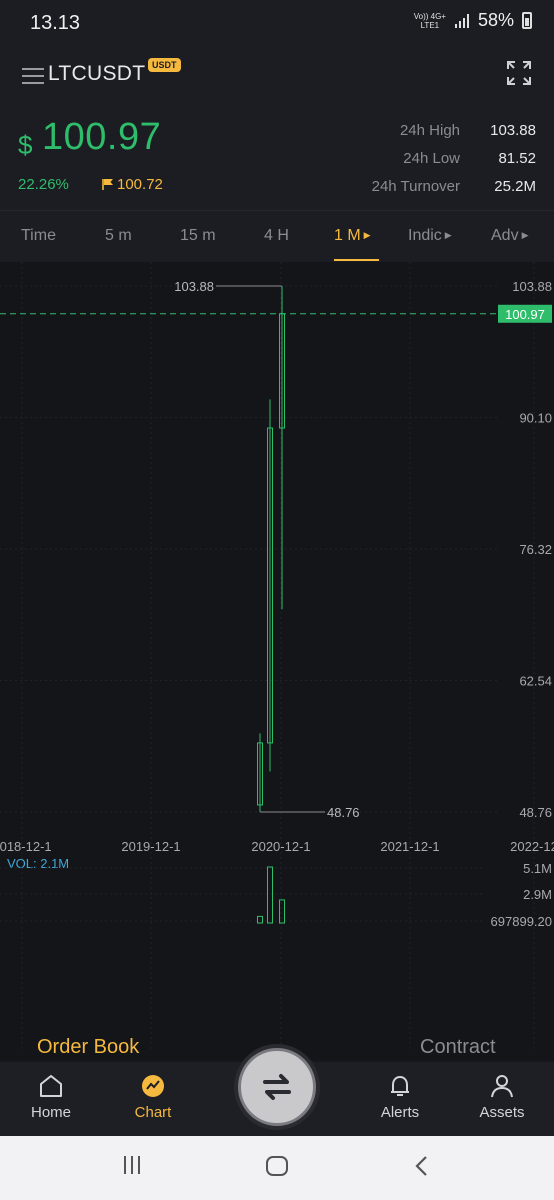 The image size is (554, 1200). Describe the element at coordinates (422, 1166) in the screenshot. I see `back-icon` at that location.